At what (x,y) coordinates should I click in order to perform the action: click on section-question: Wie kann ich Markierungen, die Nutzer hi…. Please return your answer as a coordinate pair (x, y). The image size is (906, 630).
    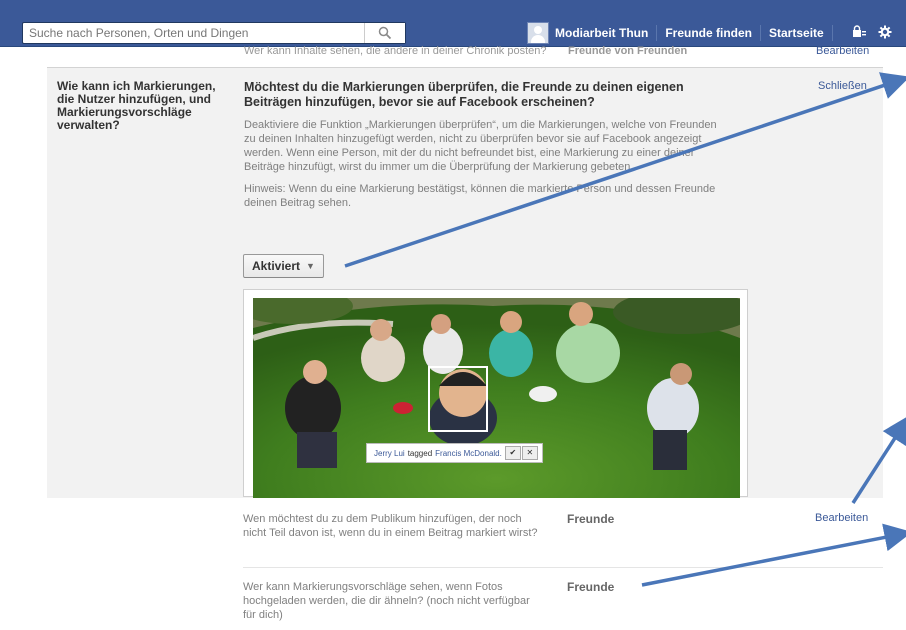
    Looking at the image, I should click on (136, 105).